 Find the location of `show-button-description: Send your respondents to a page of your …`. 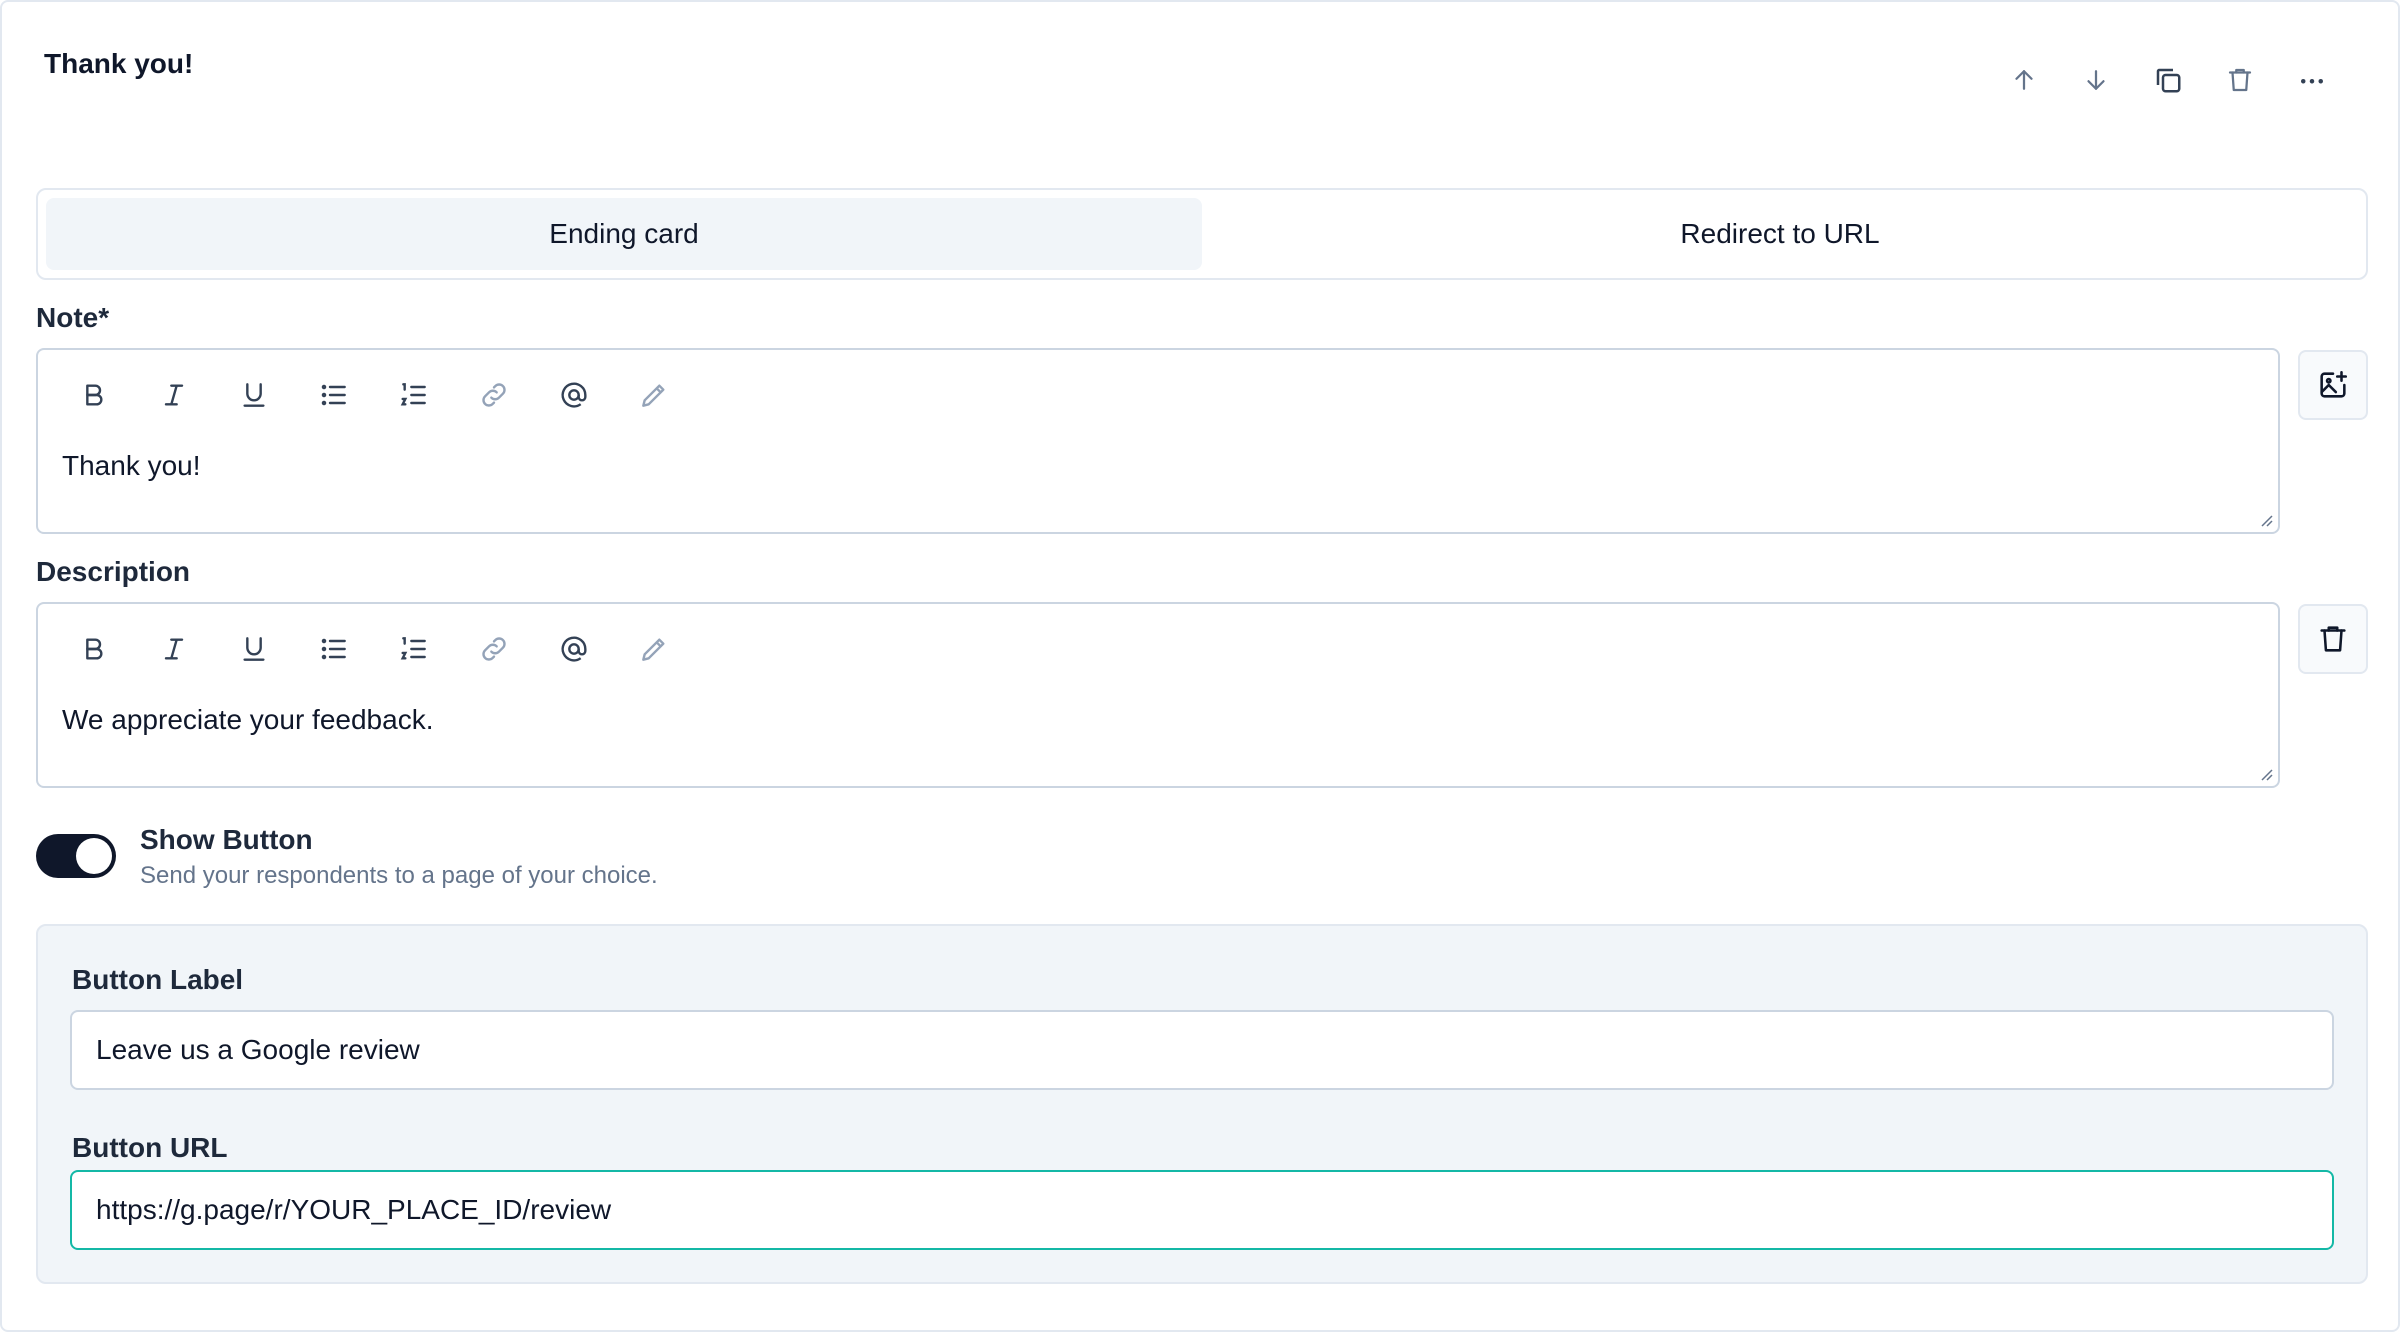

show-button-description: Send your respondents to a page of your … is located at coordinates (399, 875).